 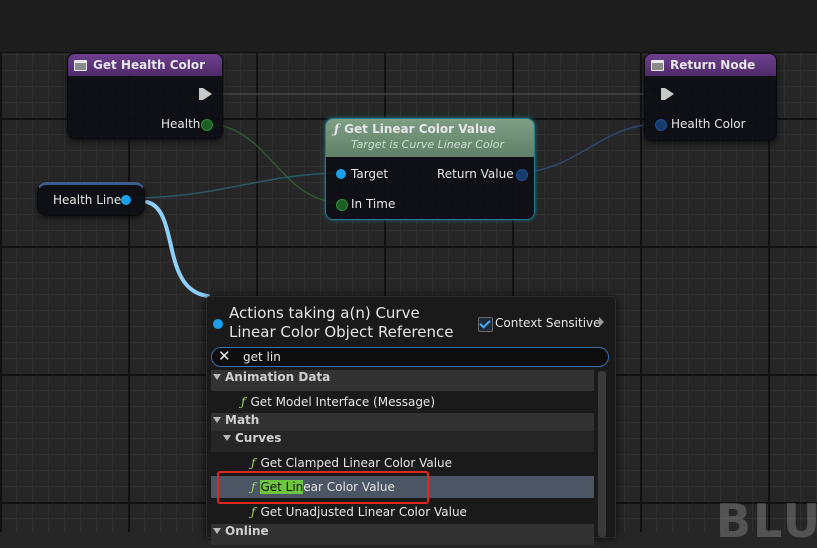 I want to click on category-label: Online, so click(x=247, y=531).